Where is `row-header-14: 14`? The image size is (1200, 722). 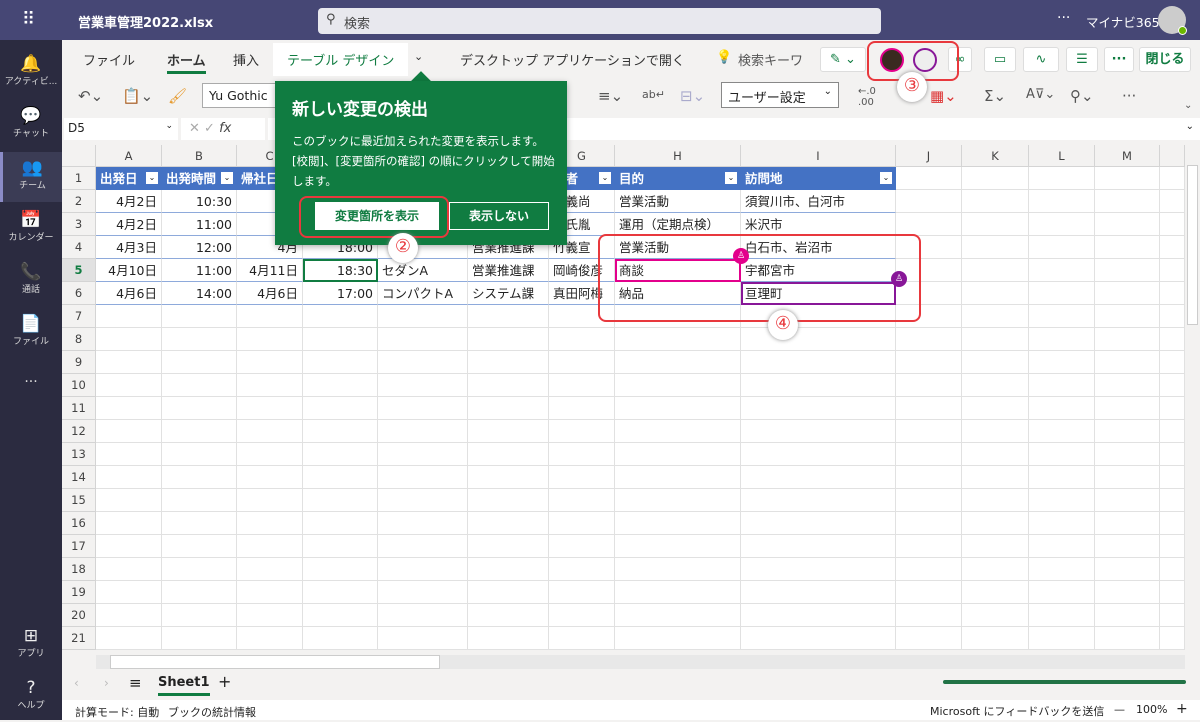 row-header-14: 14 is located at coordinates (79, 477).